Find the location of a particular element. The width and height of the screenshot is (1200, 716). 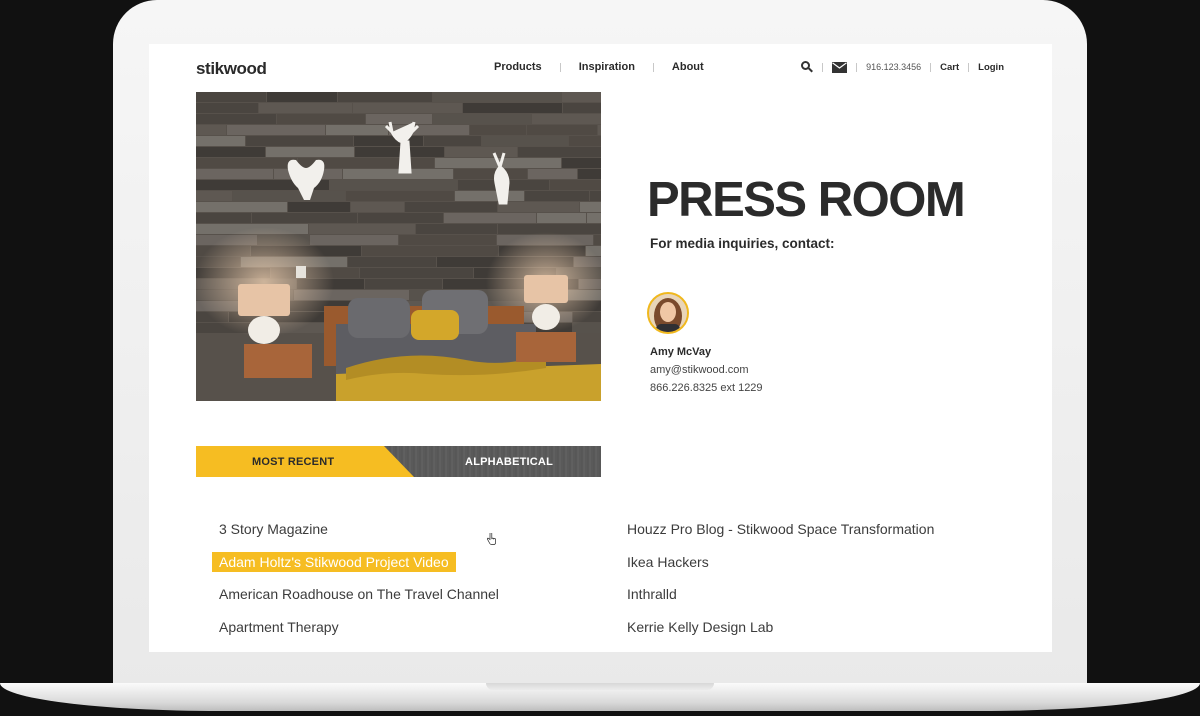

contact-phone: 866.226.8325 ext 1229 is located at coordinates (706, 388).